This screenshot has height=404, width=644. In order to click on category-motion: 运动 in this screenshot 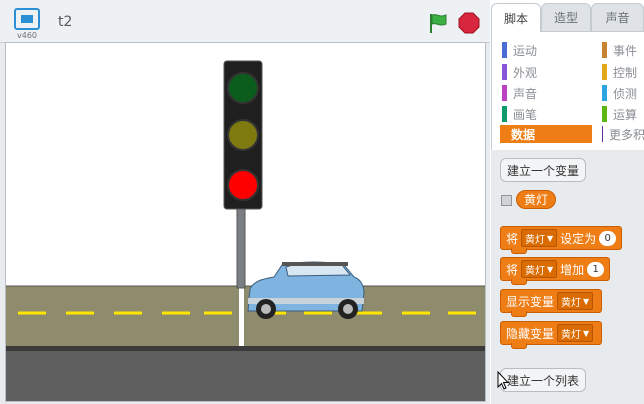, I will do `click(547, 50)`.